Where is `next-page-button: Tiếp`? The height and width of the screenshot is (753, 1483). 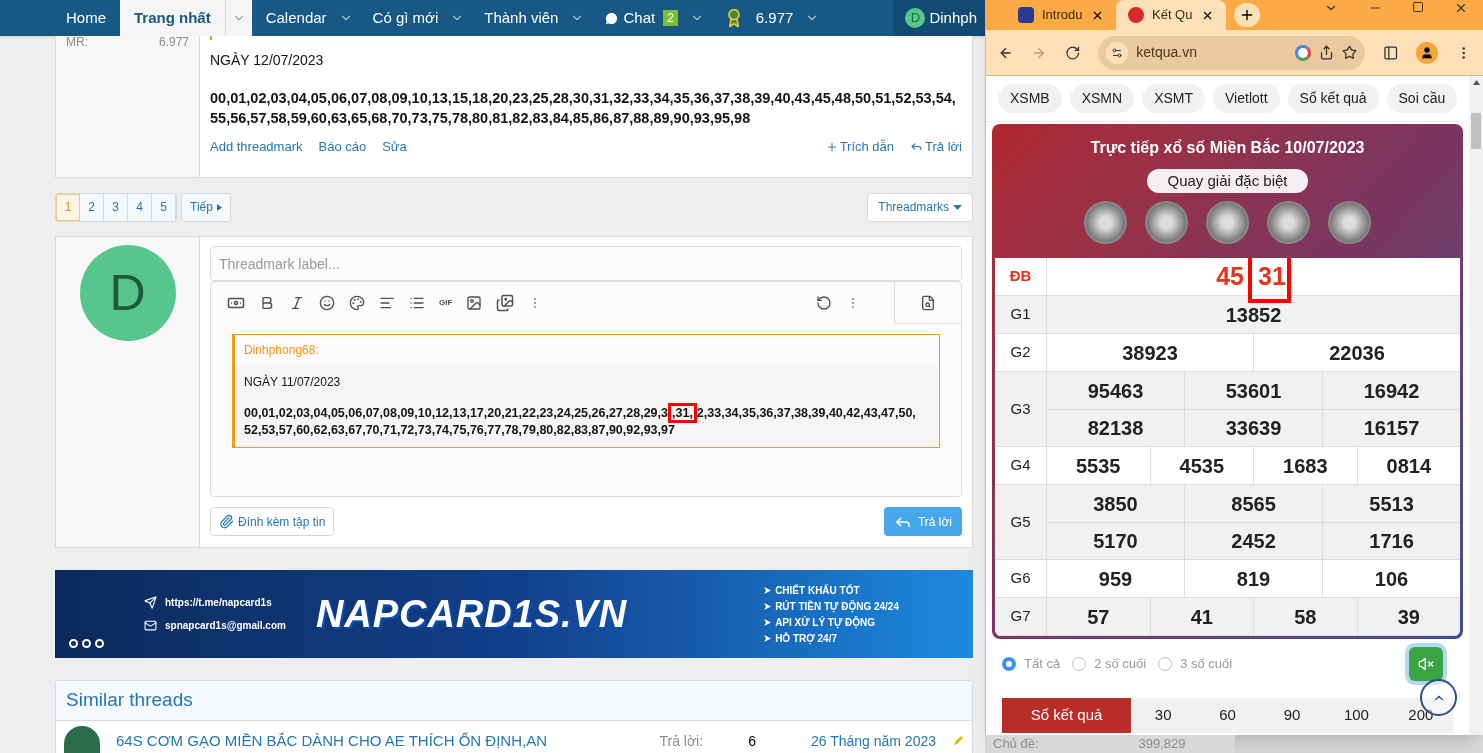
next-page-button: Tiếp is located at coordinates (206, 207).